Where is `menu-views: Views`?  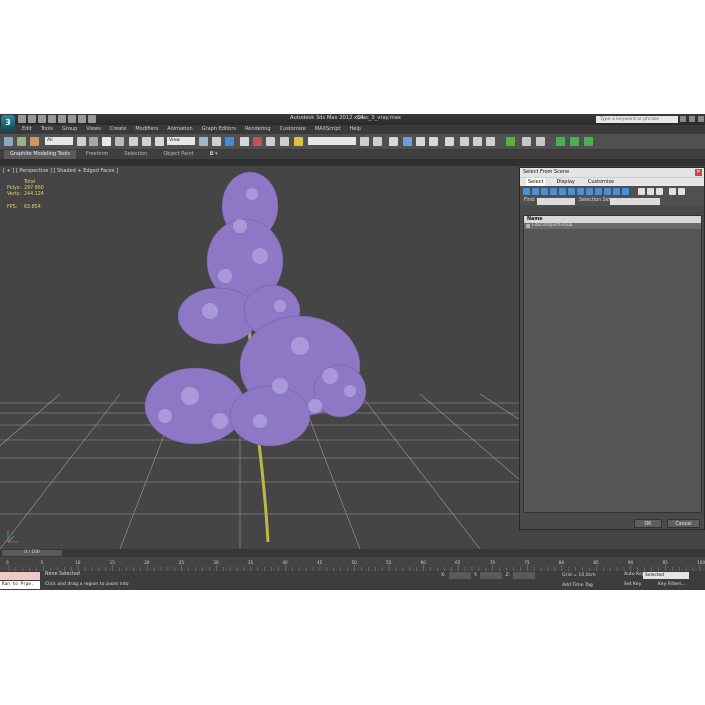
menu-views: Views is located at coordinates (93, 129).